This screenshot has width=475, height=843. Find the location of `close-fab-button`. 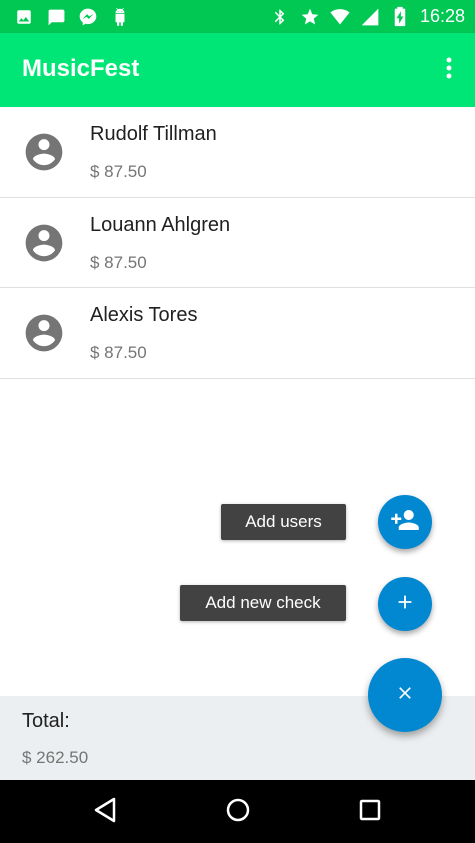

close-fab-button is located at coordinates (405, 695).